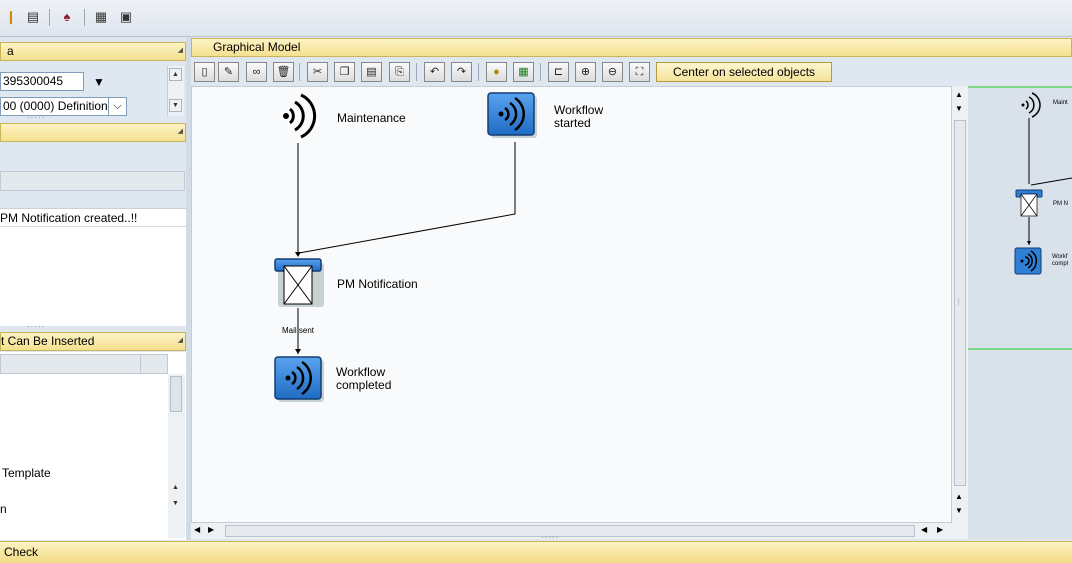  What do you see at coordinates (3, 509) in the screenshot?
I see `list-item: n` at bounding box center [3, 509].